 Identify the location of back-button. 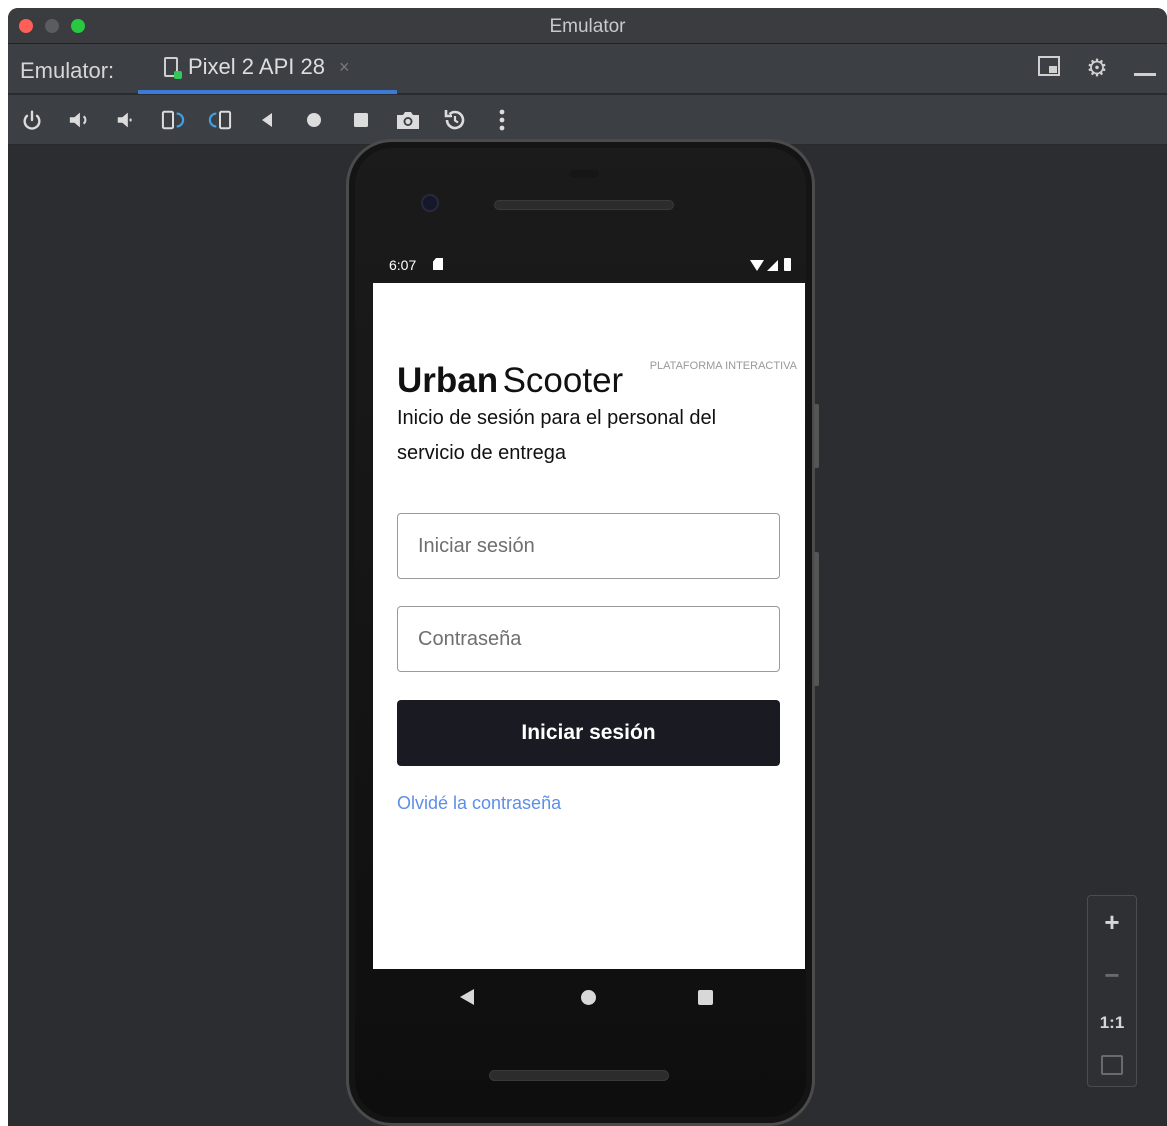
(267, 120).